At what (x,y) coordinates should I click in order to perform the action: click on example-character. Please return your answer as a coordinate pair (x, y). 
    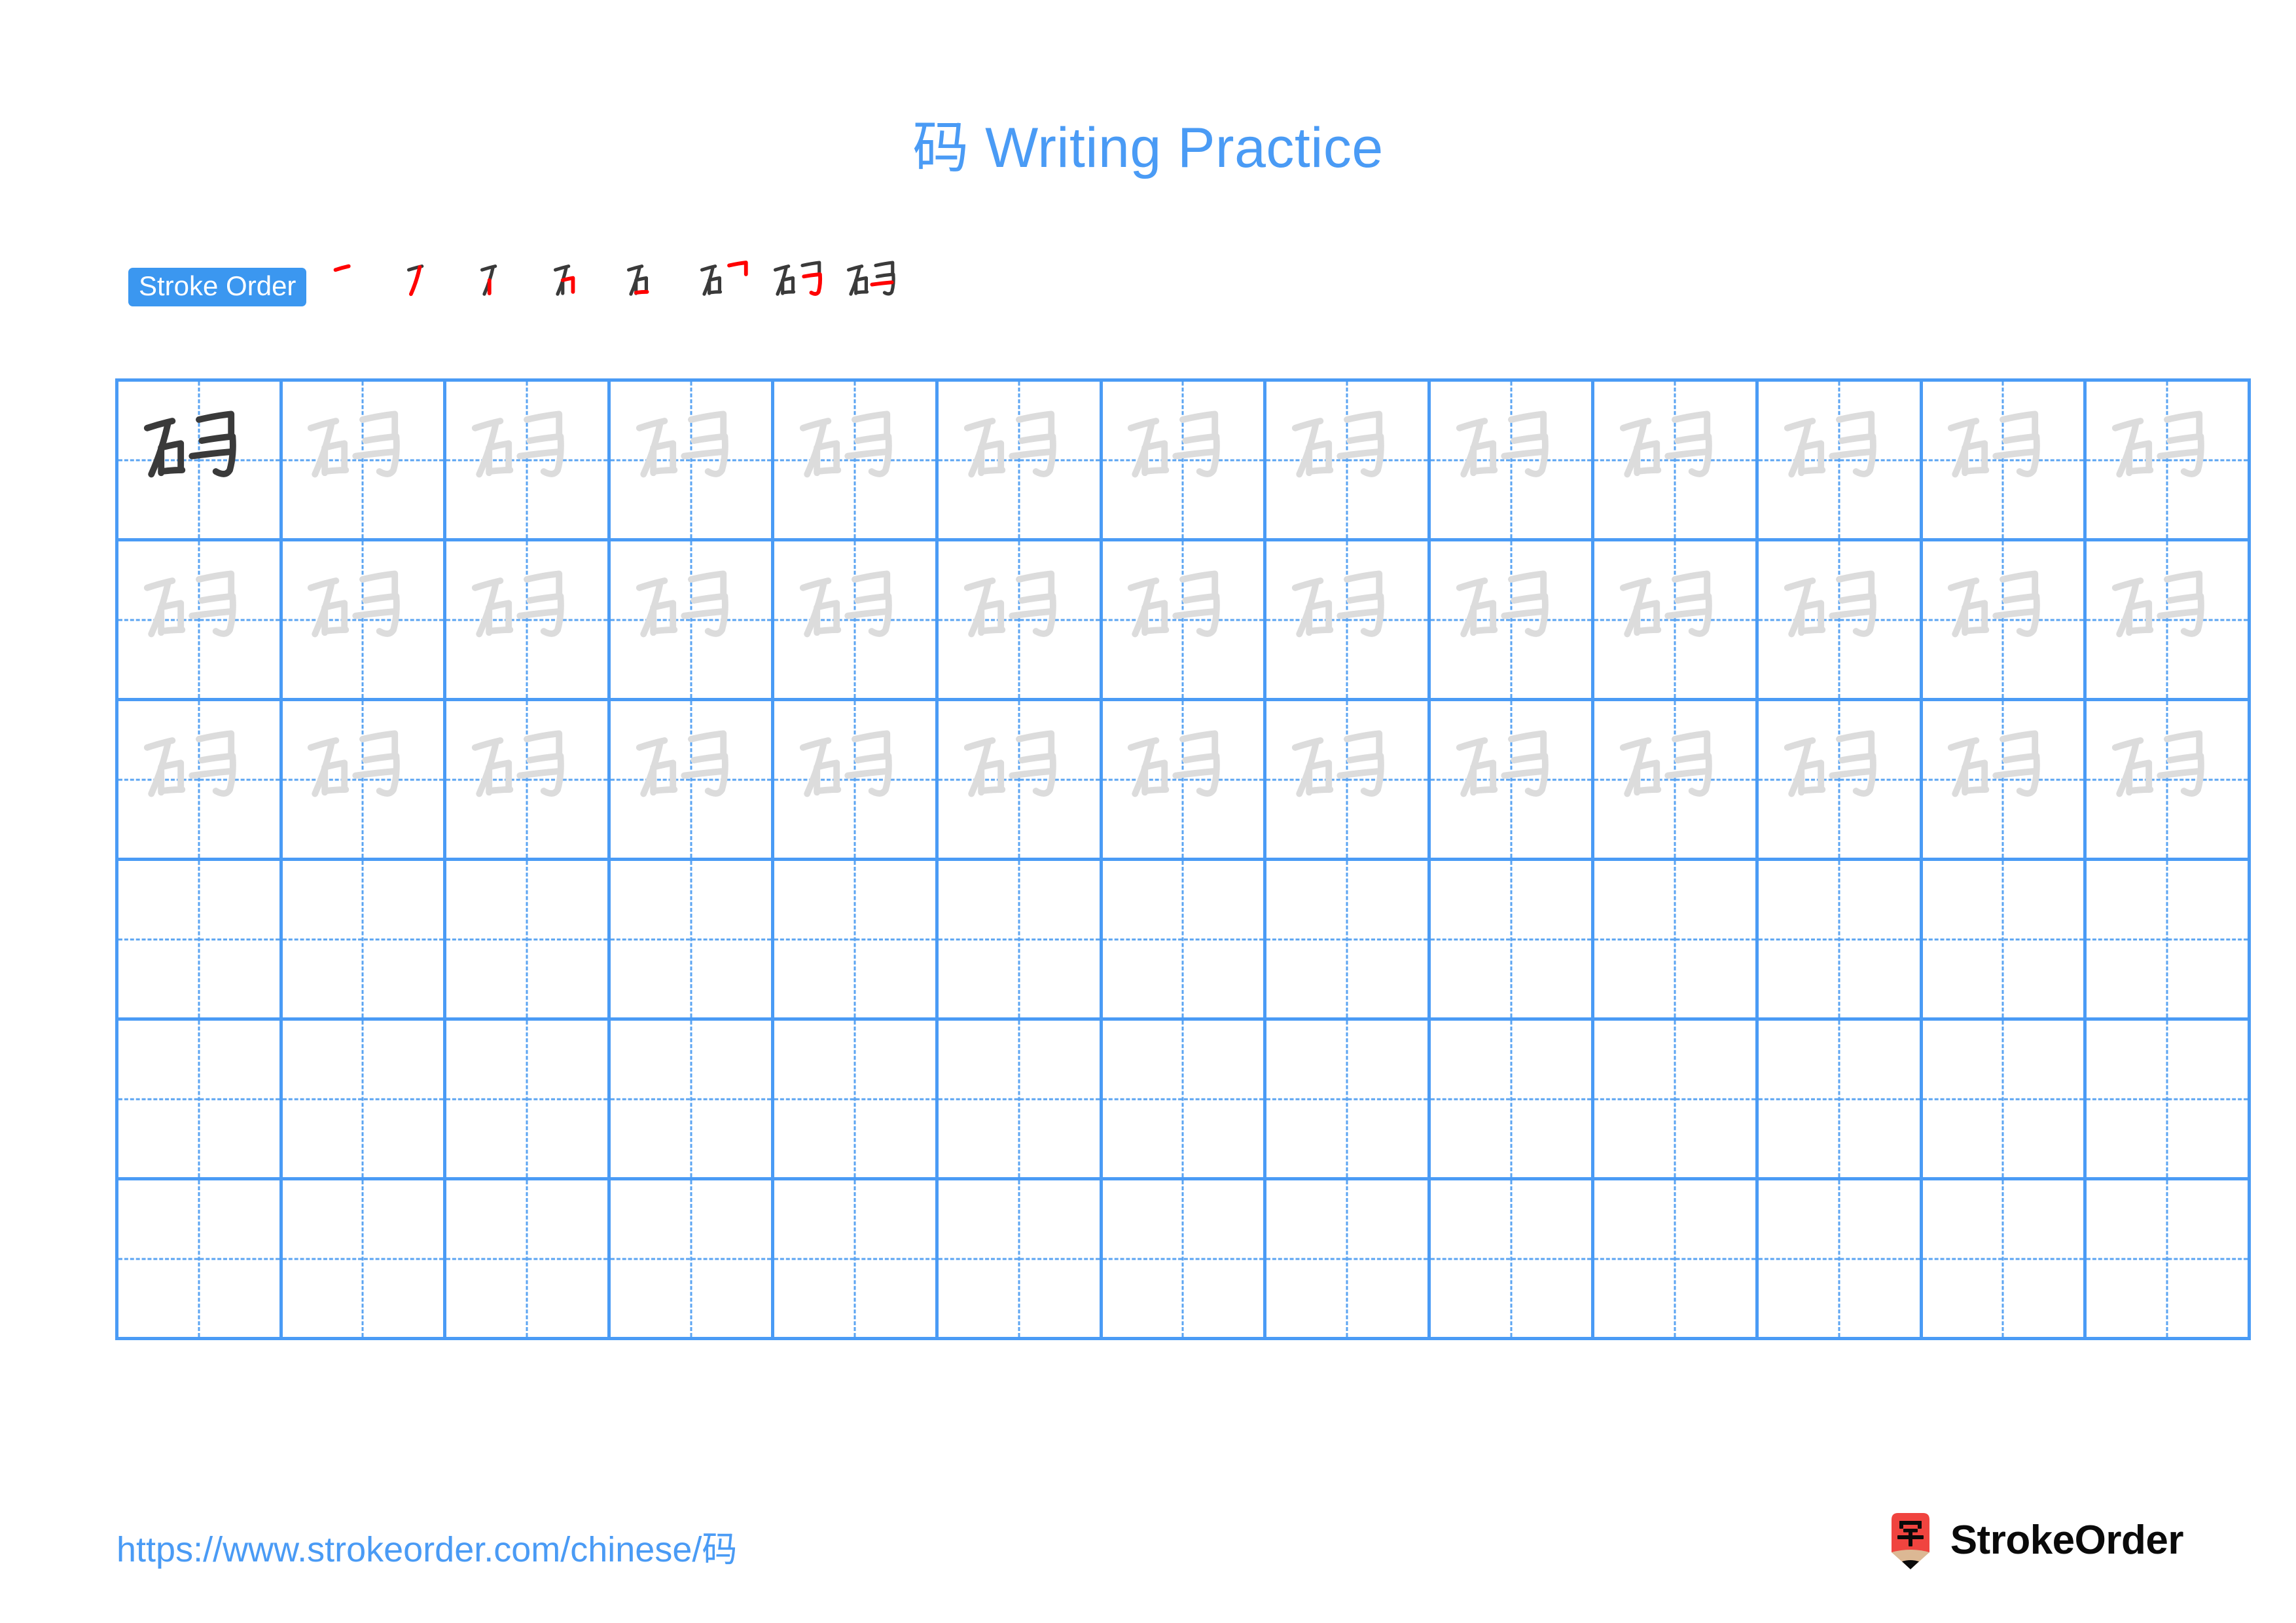
    Looking at the image, I should click on (198, 460).